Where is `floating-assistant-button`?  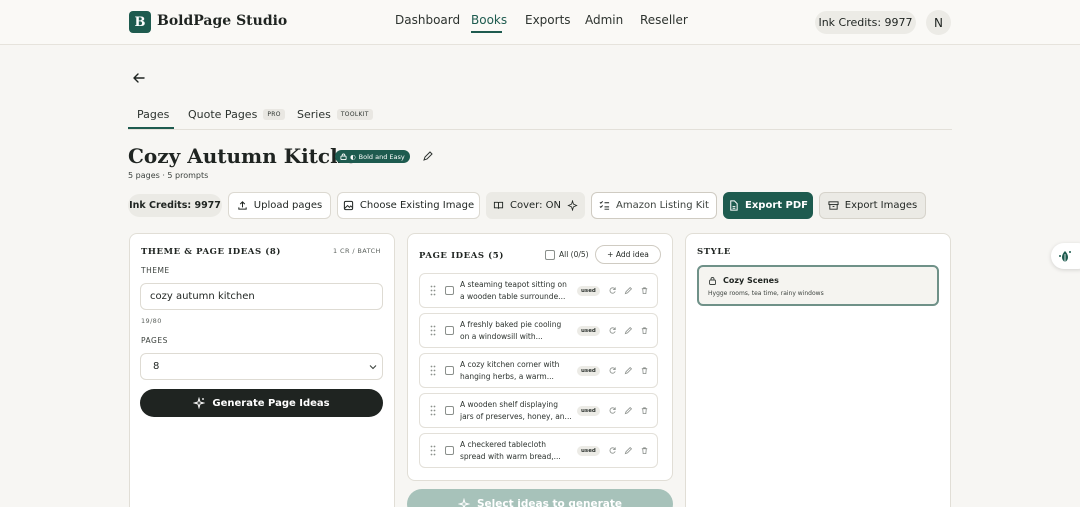 floating-assistant-button is located at coordinates (1065, 256).